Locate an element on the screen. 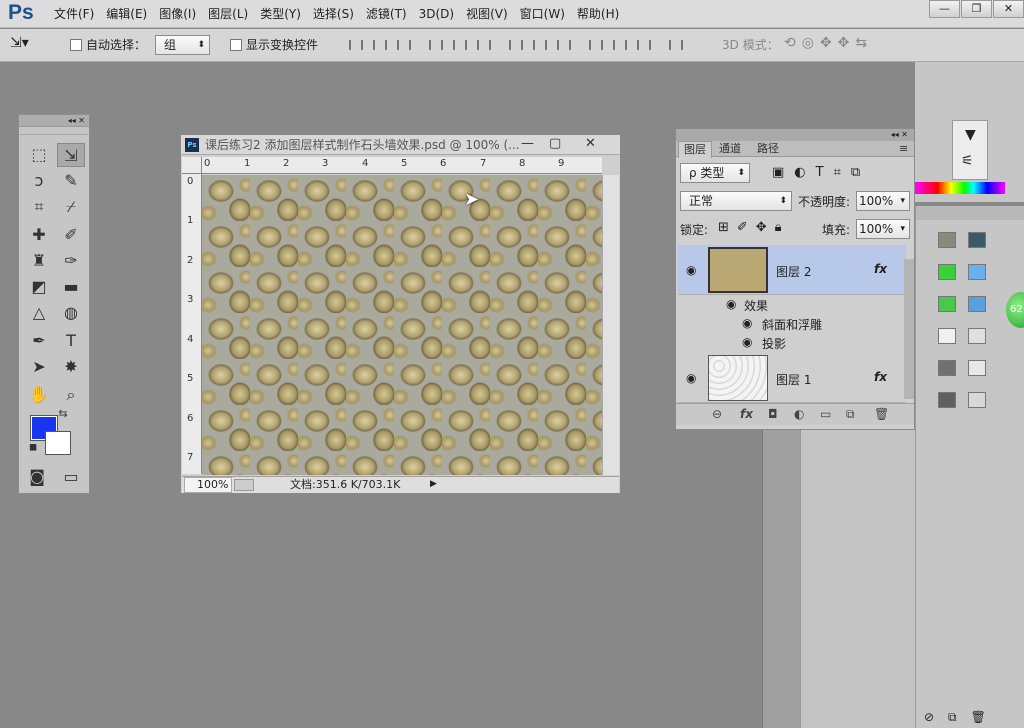 The width and height of the screenshot is (1024, 728). align-top-icon is located at coordinates (354, 45).